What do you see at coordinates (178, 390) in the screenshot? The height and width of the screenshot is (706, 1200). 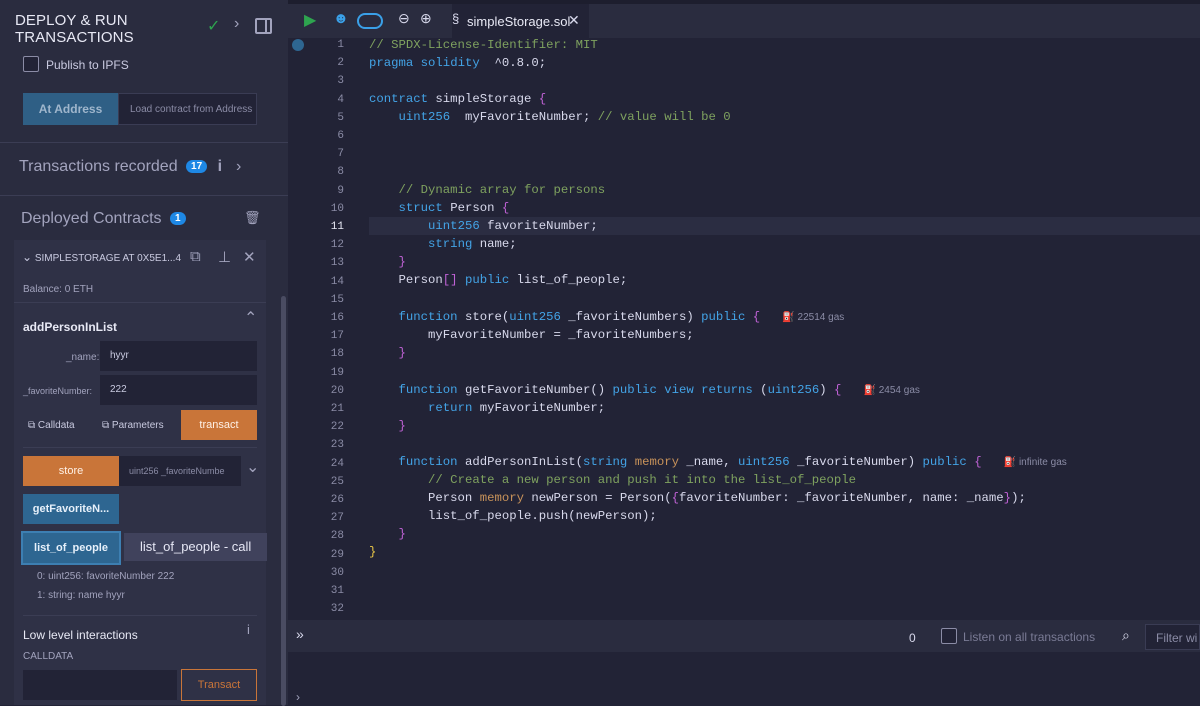 I see `favorite-number-input: 222` at bounding box center [178, 390].